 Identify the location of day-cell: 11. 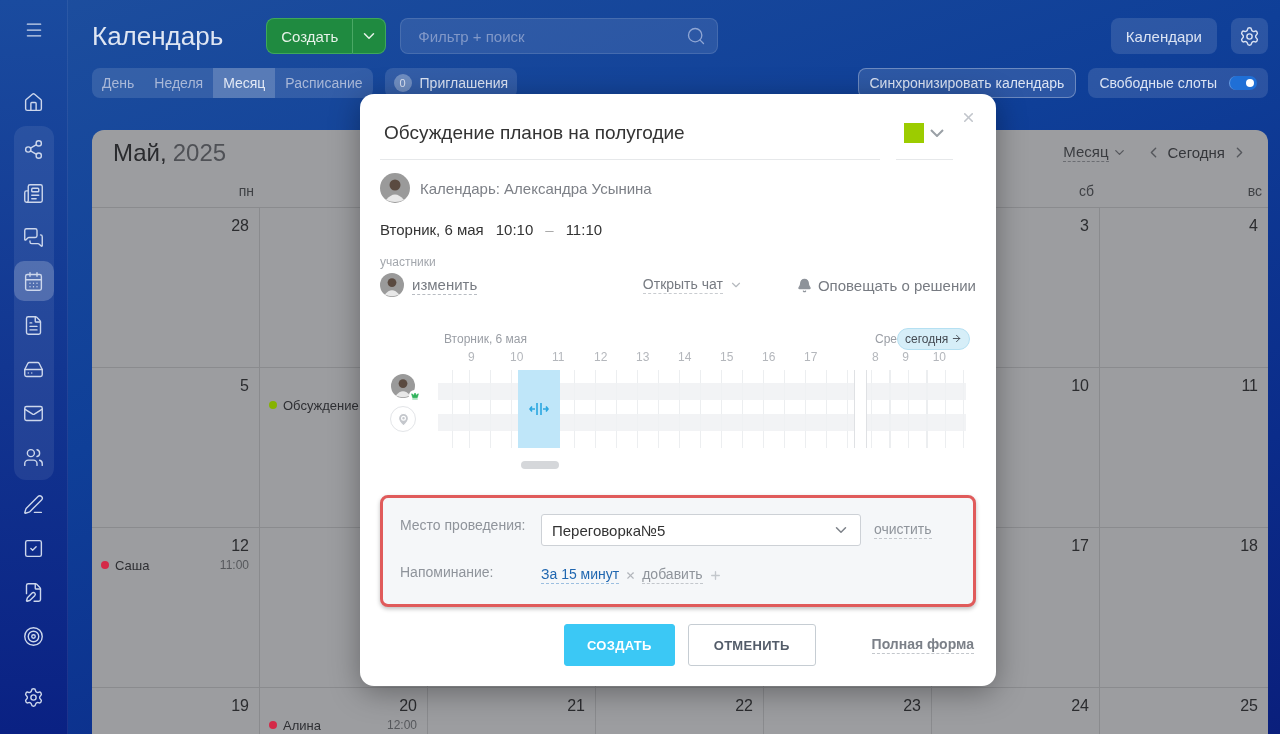
(1184, 448).